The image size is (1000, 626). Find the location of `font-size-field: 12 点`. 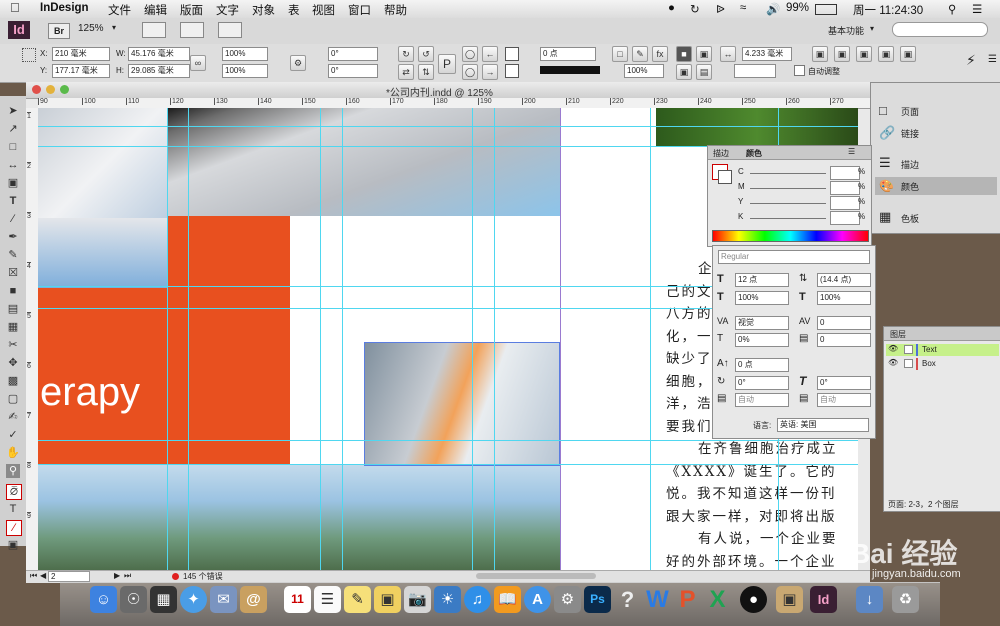

font-size-field: 12 点 is located at coordinates (762, 280).